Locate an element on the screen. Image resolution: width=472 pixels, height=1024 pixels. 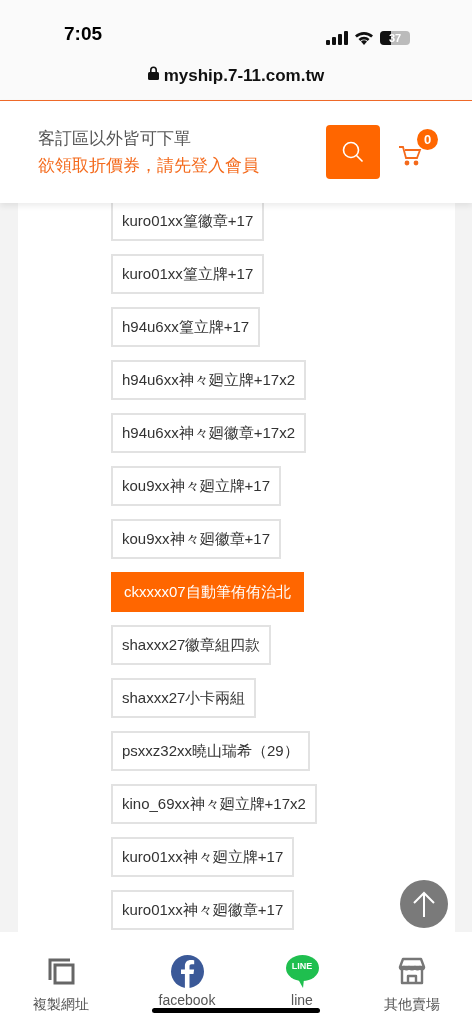
option-button: h94u6xx神々廻立牌+17x2 is located at coordinates (208, 380).